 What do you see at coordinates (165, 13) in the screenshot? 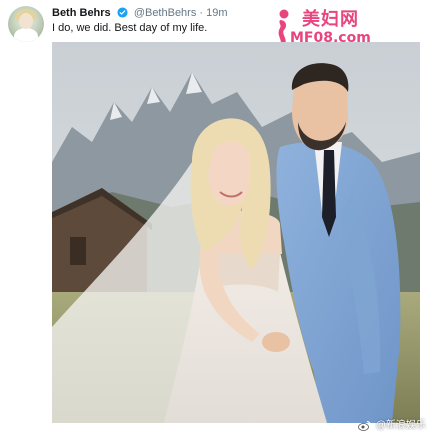
I see `user-handle: @BethBehrs` at bounding box center [165, 13].